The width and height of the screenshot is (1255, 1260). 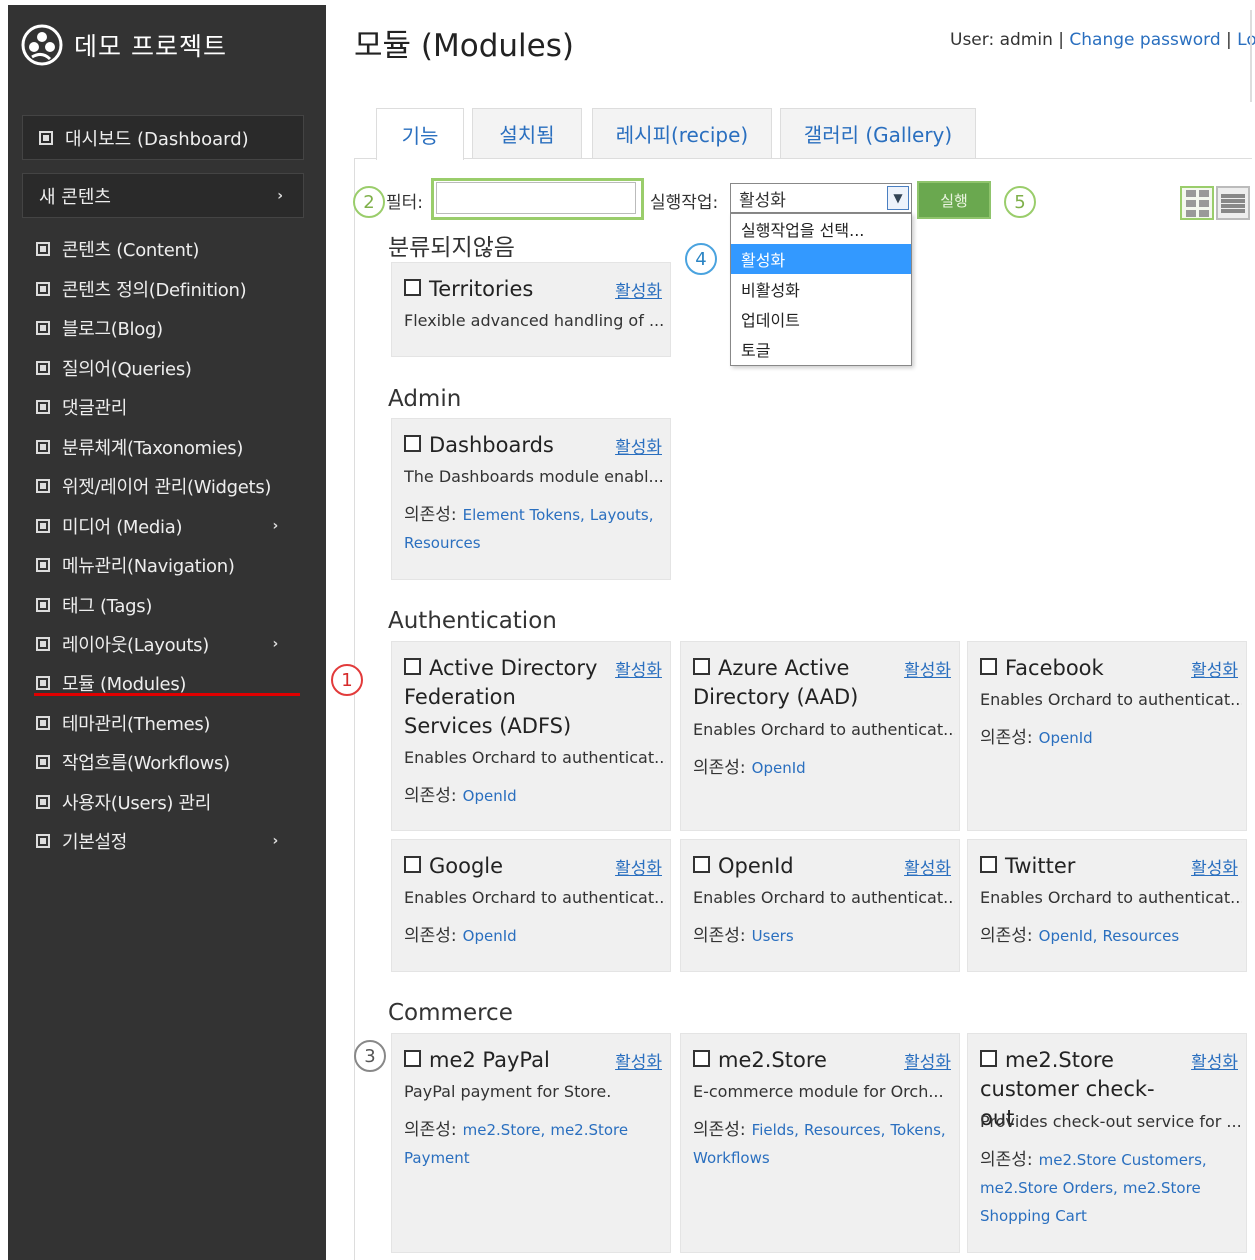 I want to click on module-title: Facebook, so click(x=1079, y=668).